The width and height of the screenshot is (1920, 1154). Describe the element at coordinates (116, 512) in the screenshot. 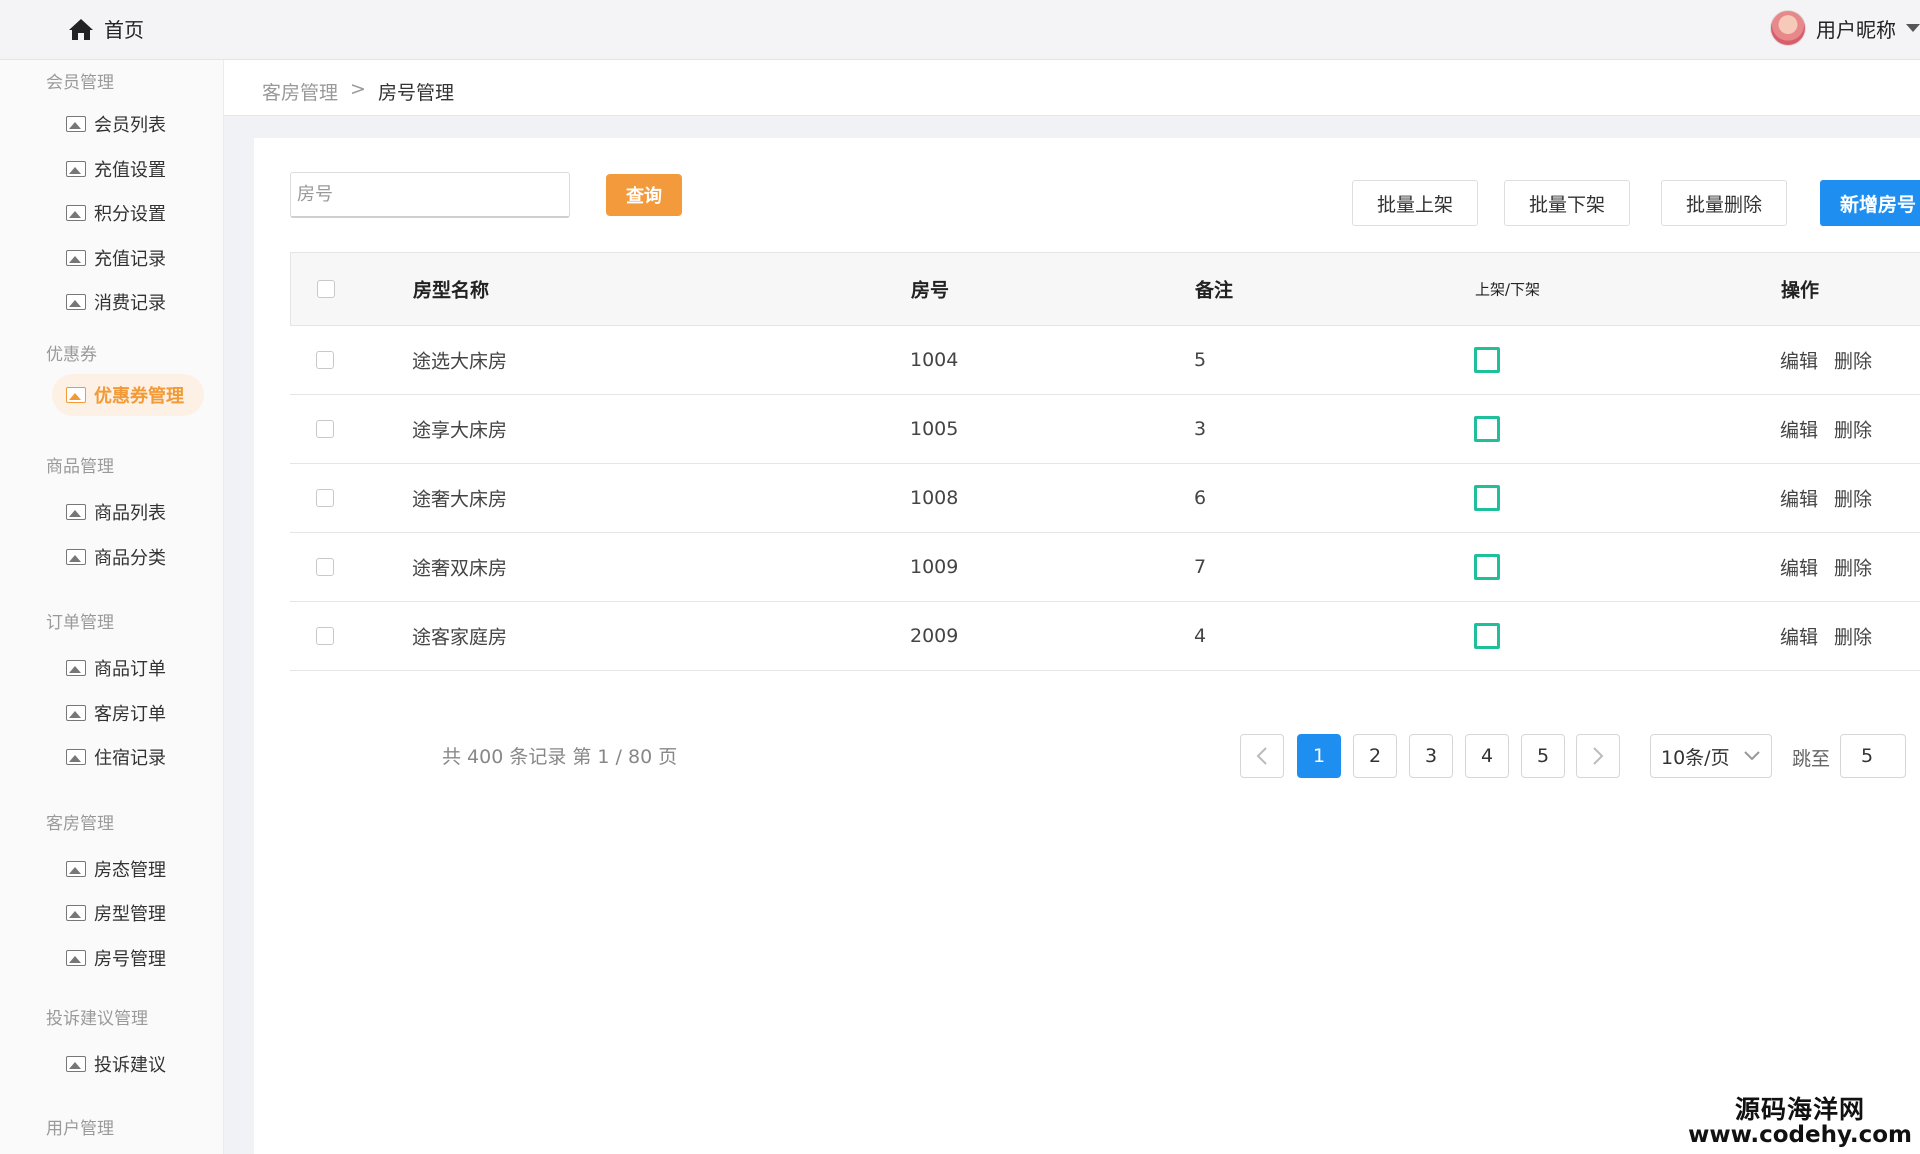

I see `sidebar-item: 商品列表` at that location.